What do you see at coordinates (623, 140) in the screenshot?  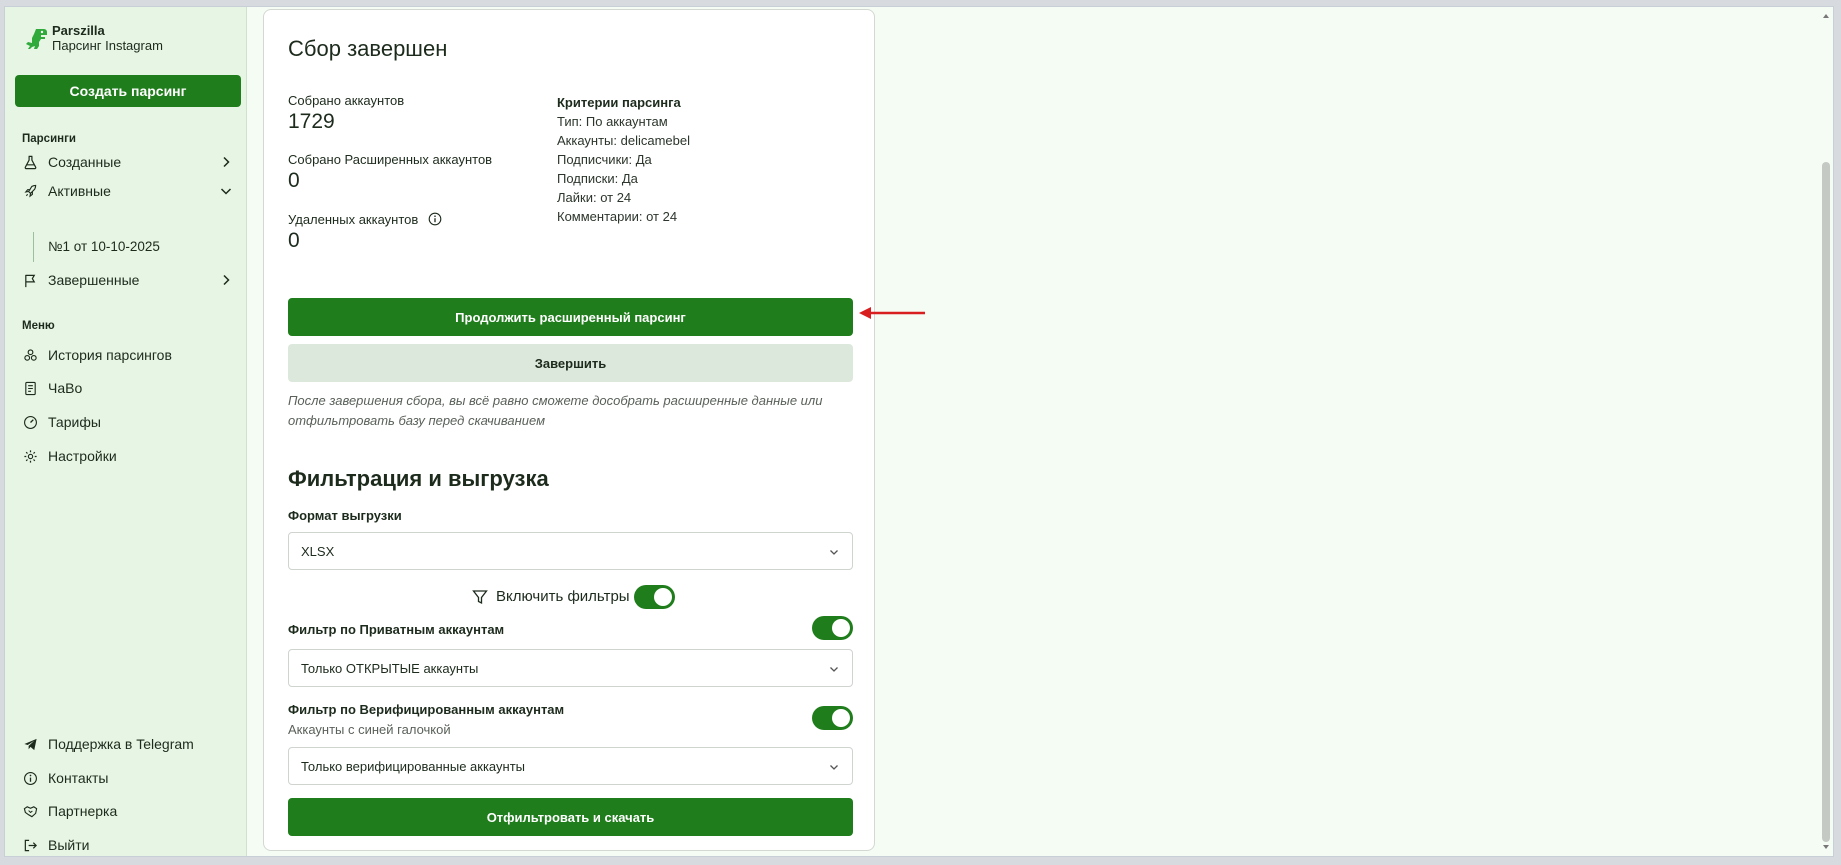 I see `criteria-accounts: Аккаунты: delicamebel` at bounding box center [623, 140].